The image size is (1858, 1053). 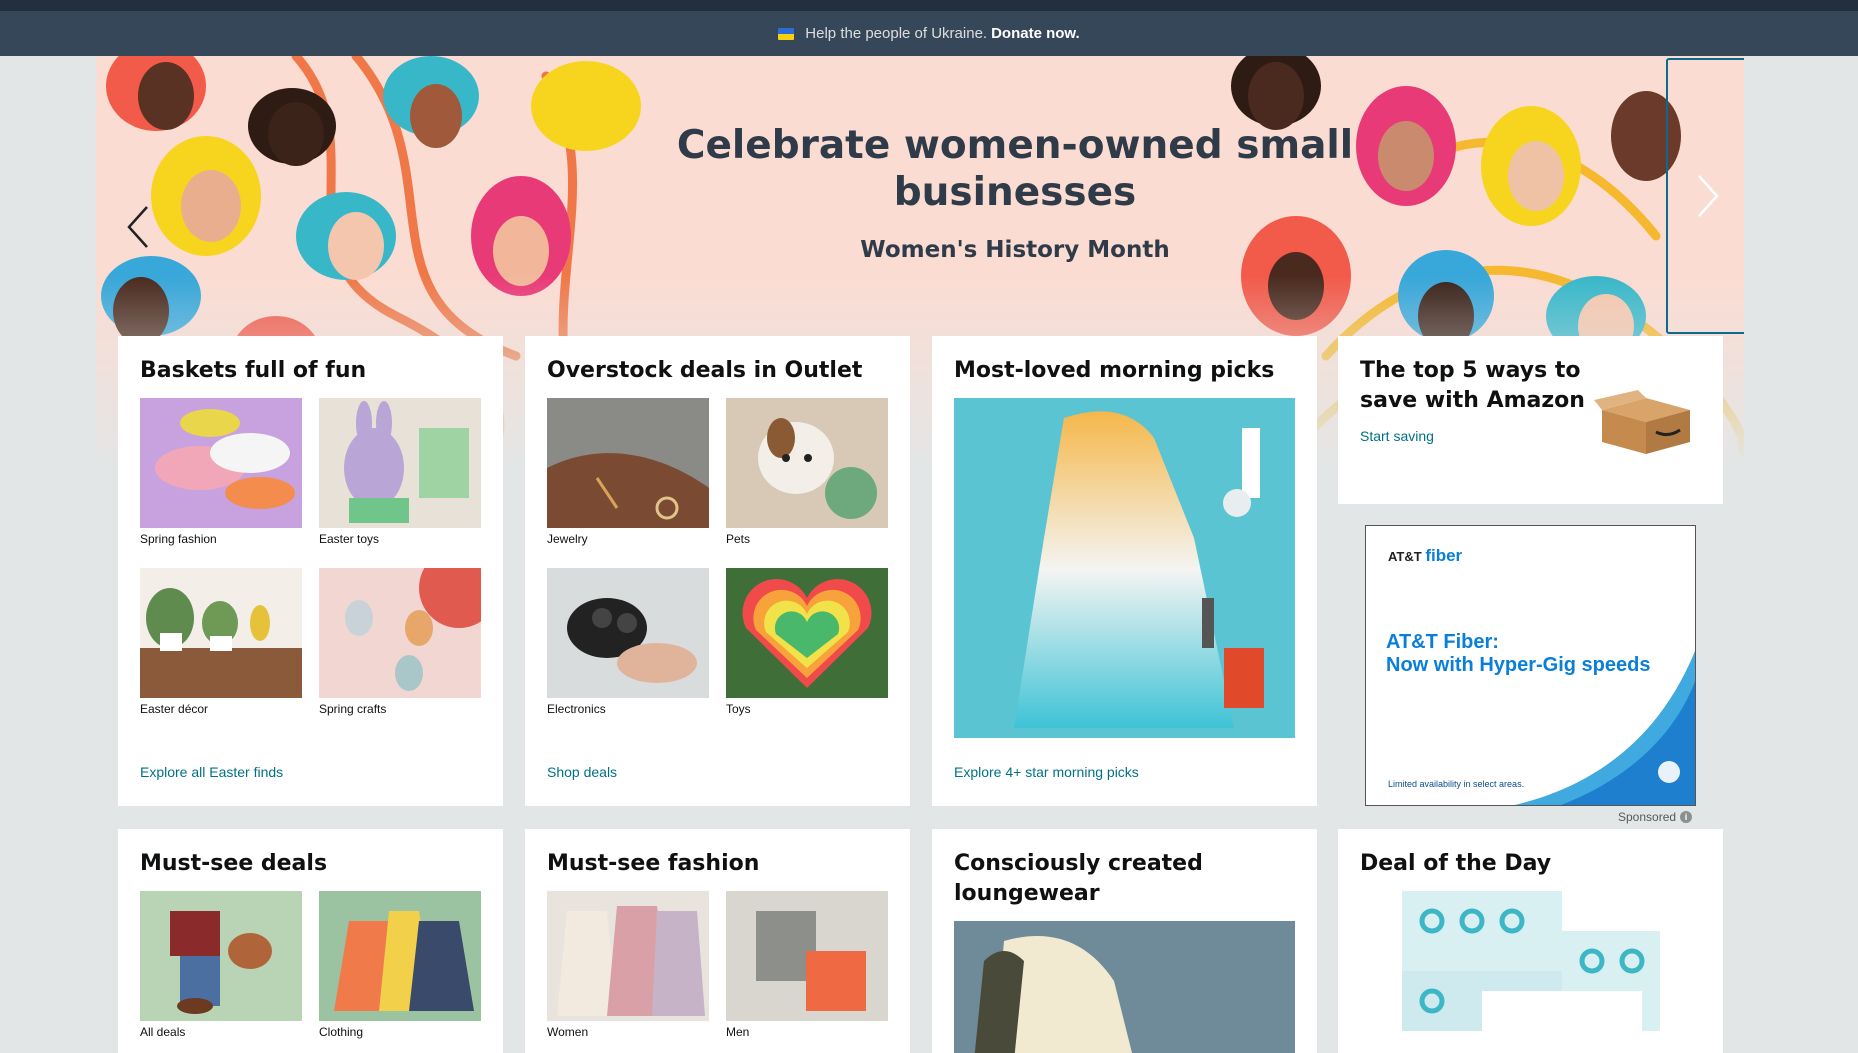 What do you see at coordinates (705, 370) in the screenshot?
I see `card-title: Overstock deals in Outlet` at bounding box center [705, 370].